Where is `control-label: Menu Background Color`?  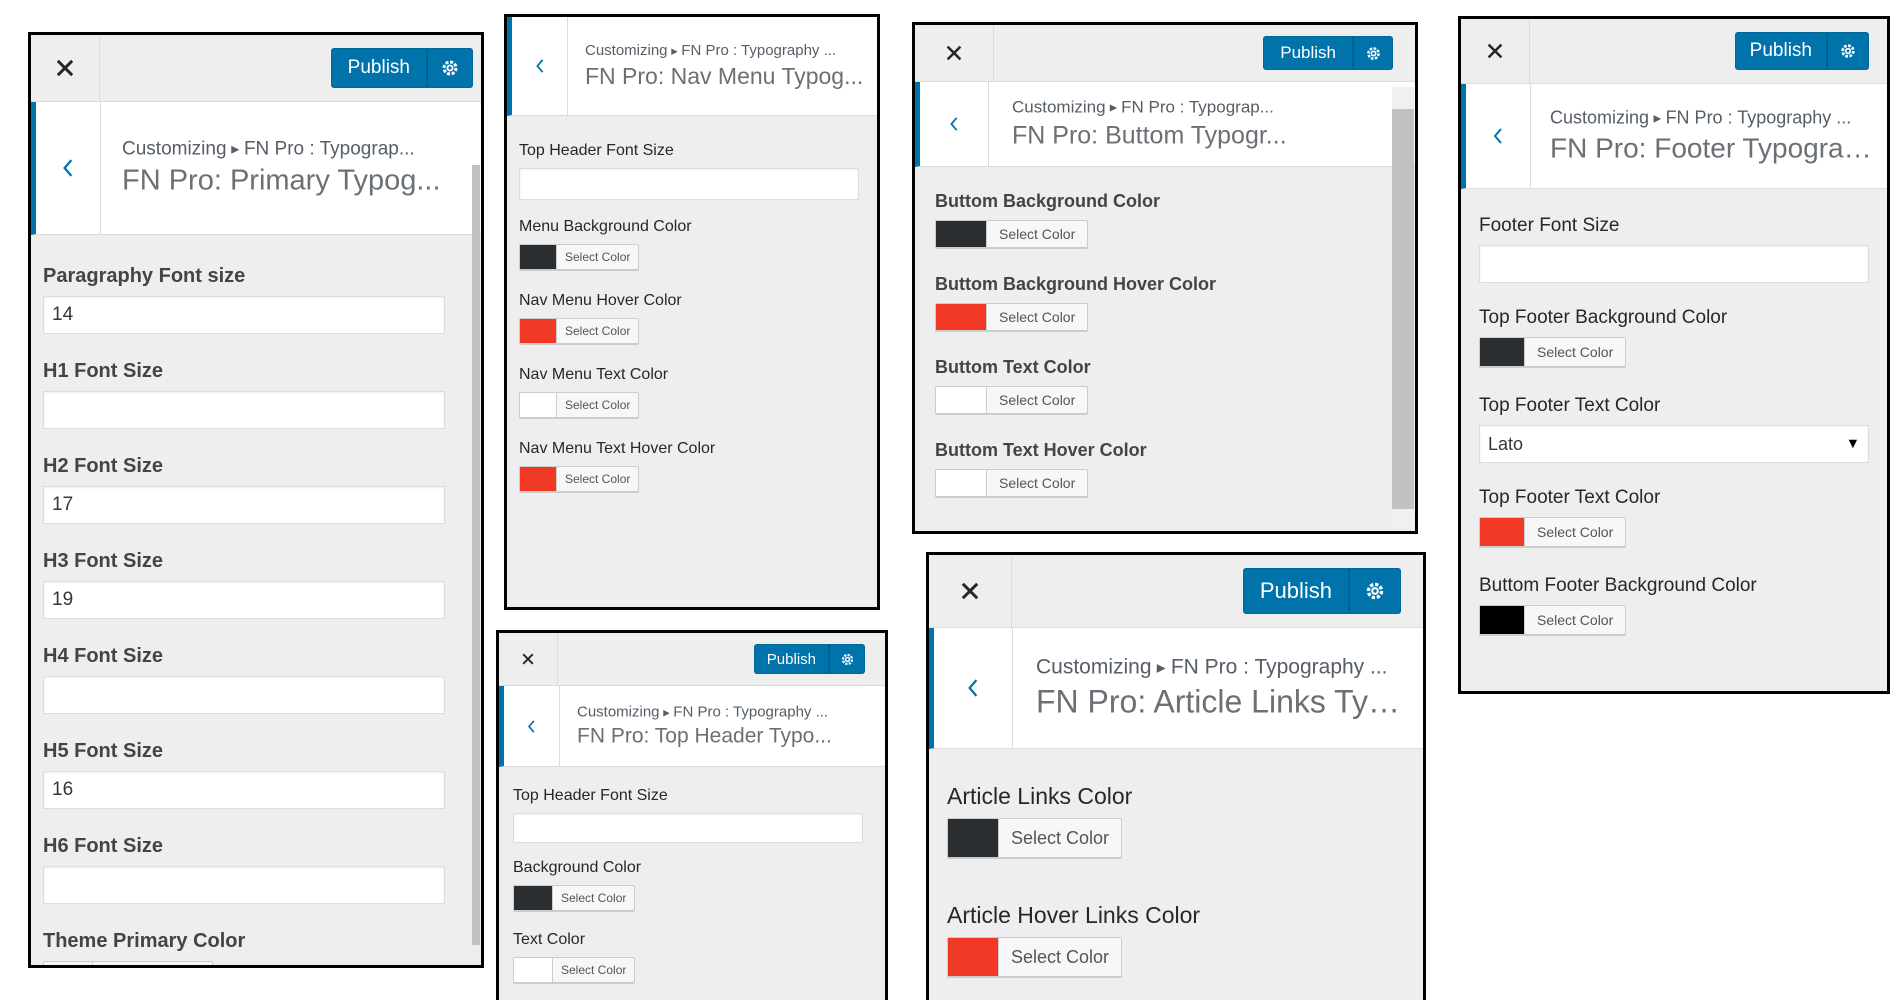 control-label: Menu Background Color is located at coordinates (605, 226).